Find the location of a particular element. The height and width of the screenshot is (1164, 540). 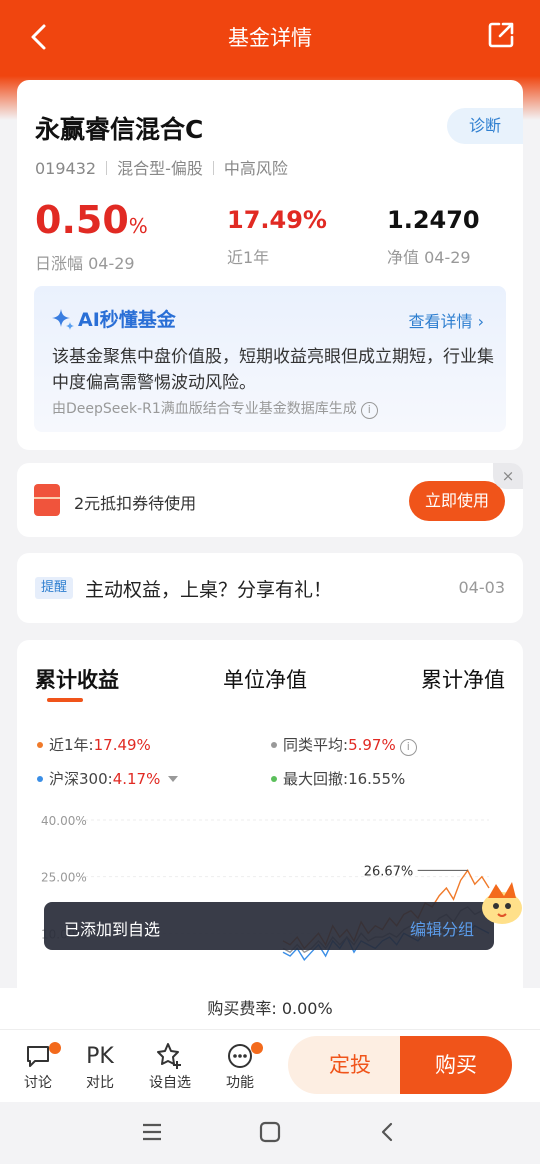

system-nav-bar is located at coordinates (270, 1133).